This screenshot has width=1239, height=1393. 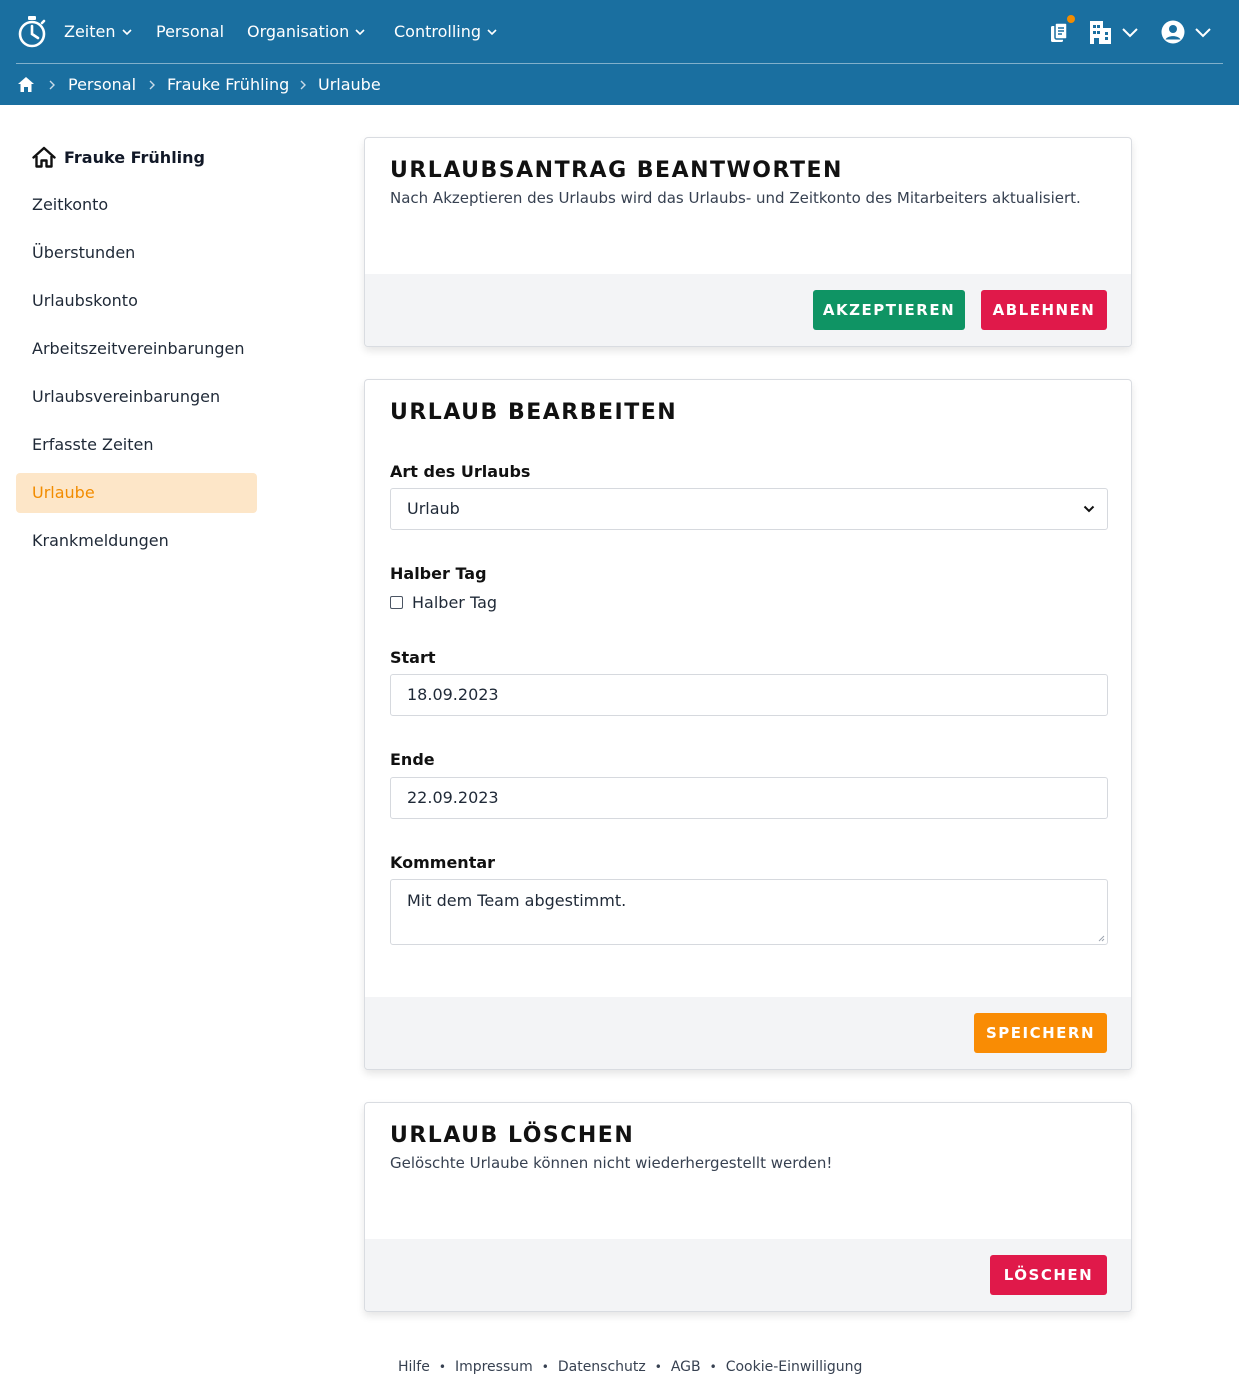 I want to click on building-icon, so click(x=1100, y=32).